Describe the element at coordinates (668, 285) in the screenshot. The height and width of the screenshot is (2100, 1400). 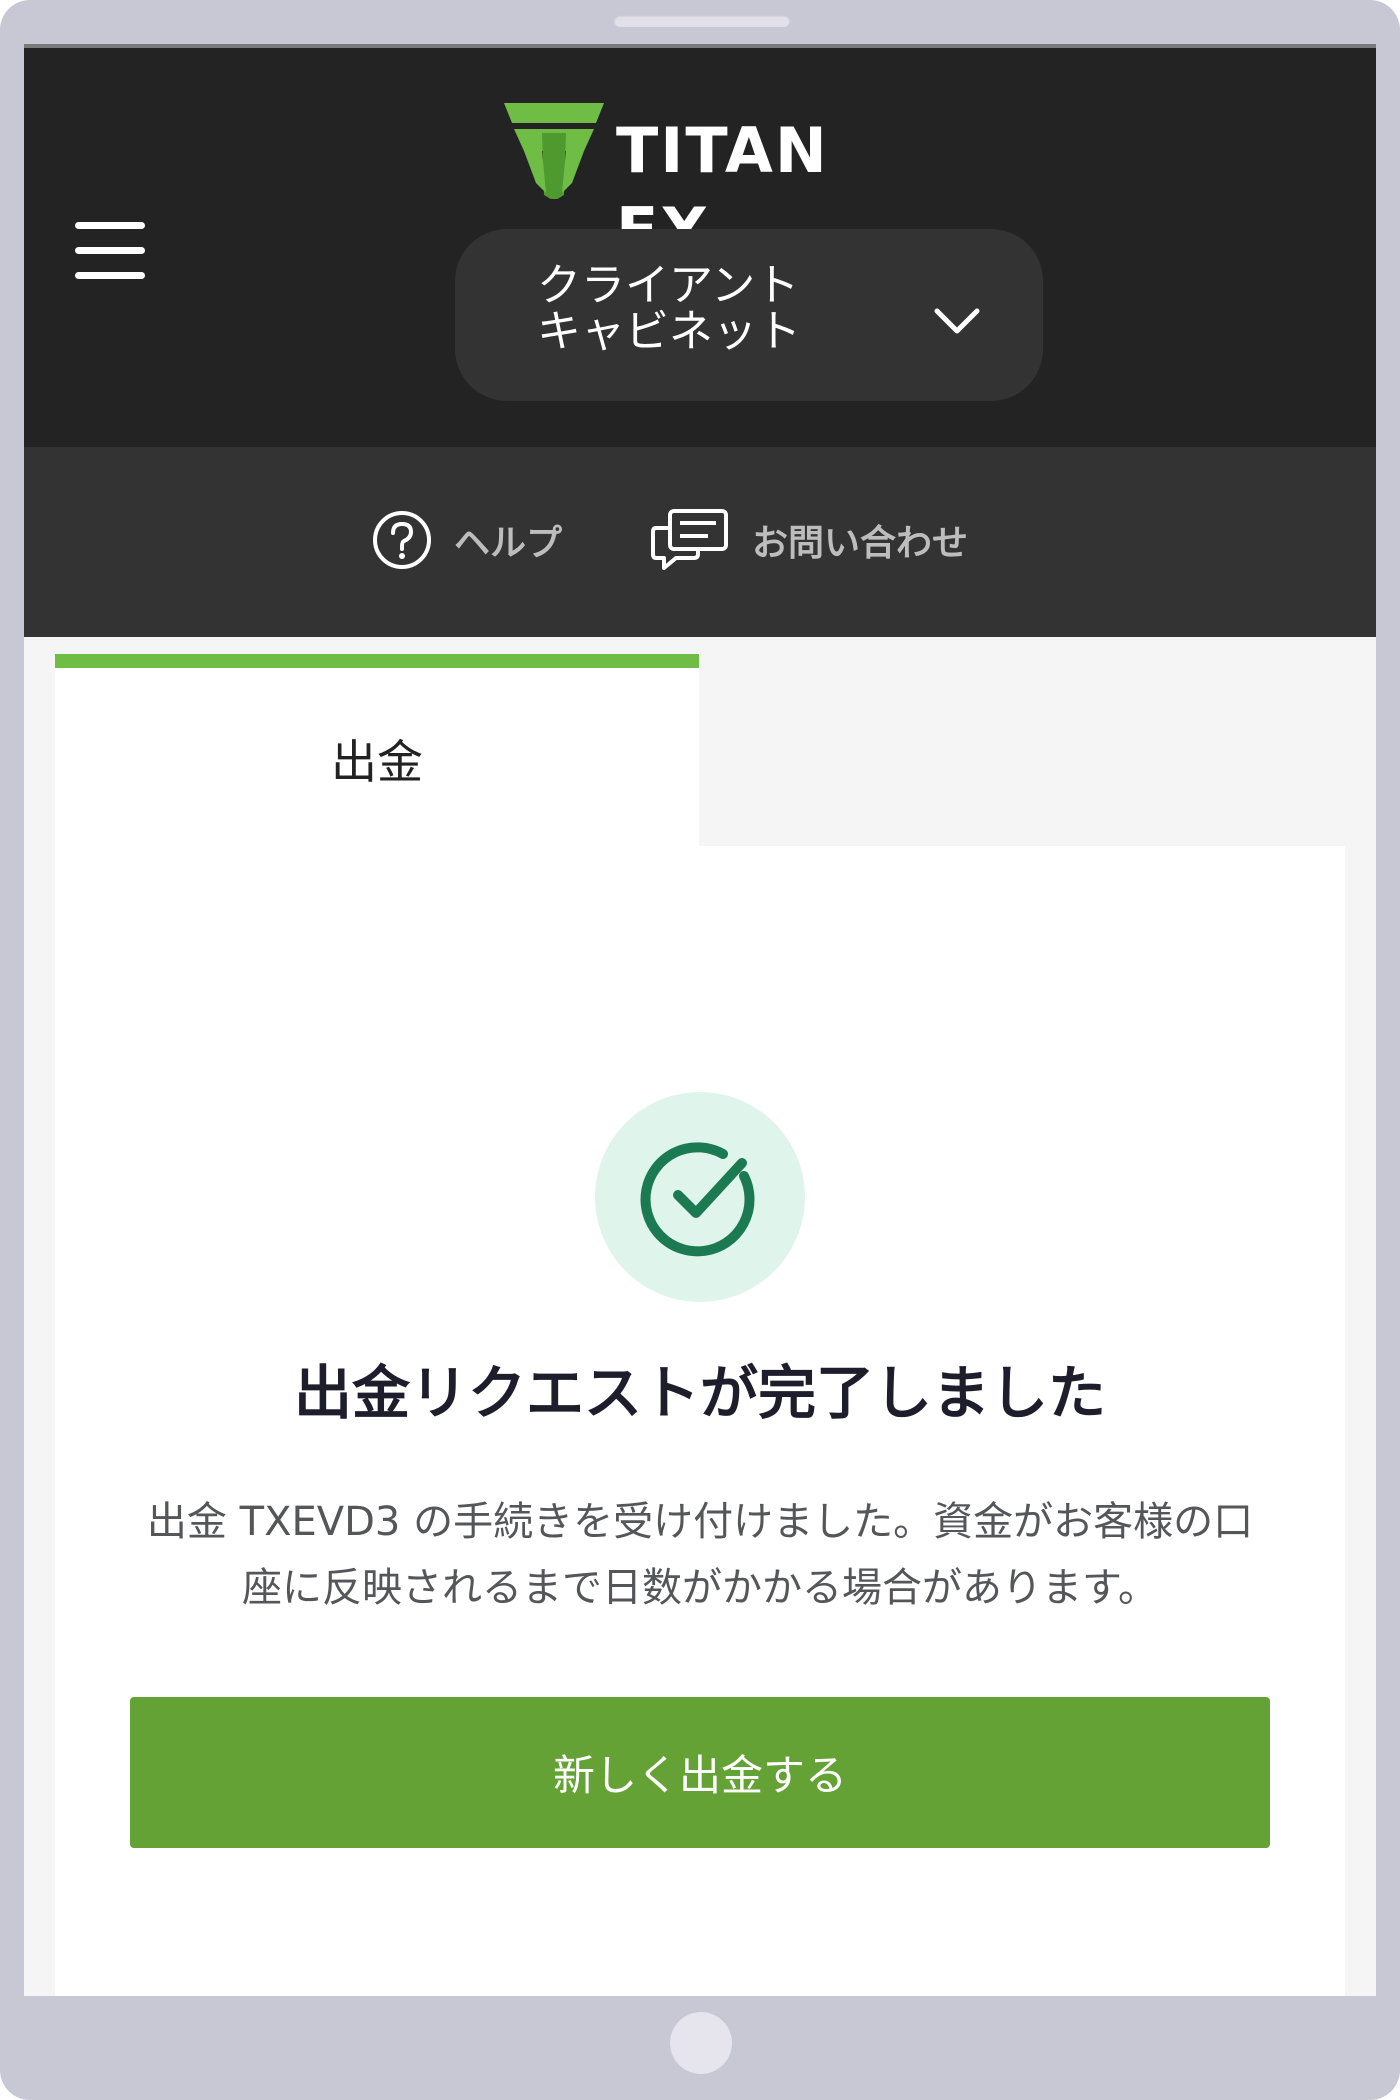
I see `portal-selector-line1: クライアント` at that location.